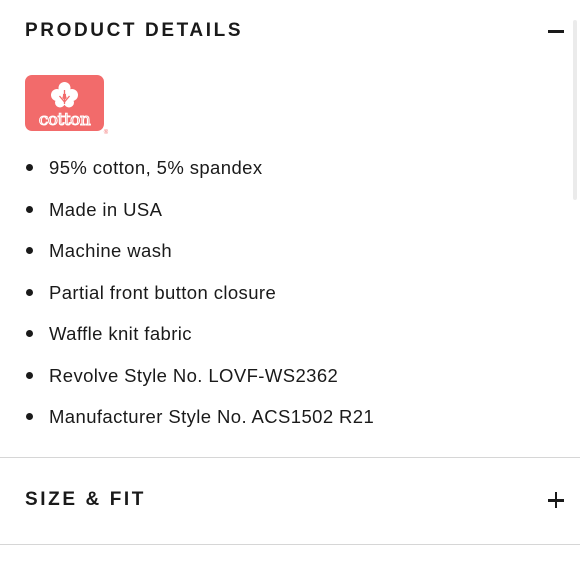 The height and width of the screenshot is (580, 580). Describe the element at coordinates (106, 209) in the screenshot. I see `list-item-text: Made in USA` at that location.